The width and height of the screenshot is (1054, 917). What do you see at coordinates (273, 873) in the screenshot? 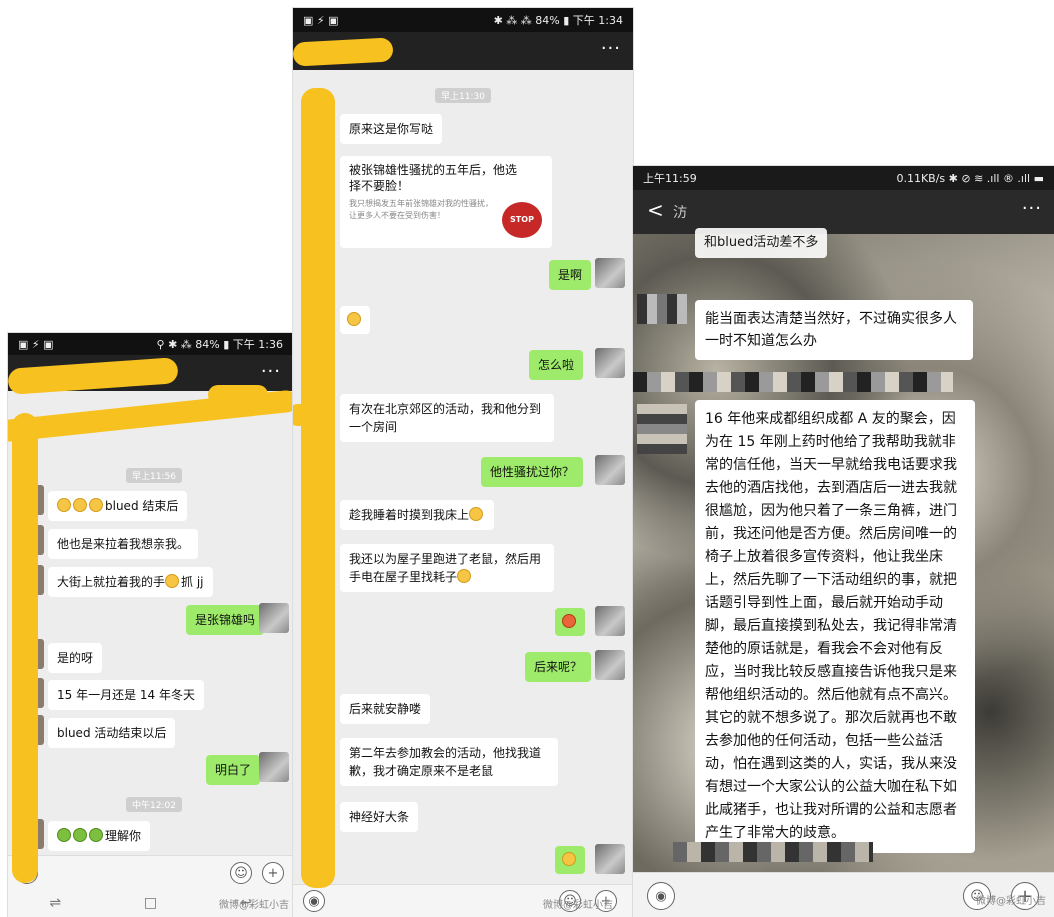
I see `plus-button: +` at bounding box center [273, 873].